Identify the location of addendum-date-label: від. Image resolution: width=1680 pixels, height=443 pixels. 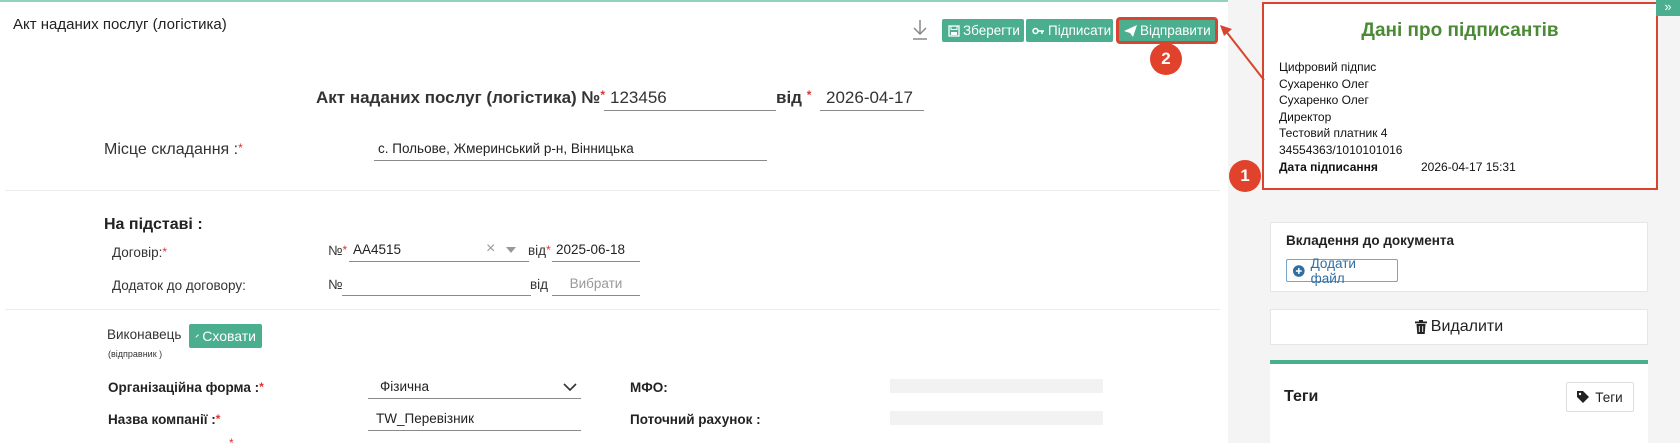
(539, 284).